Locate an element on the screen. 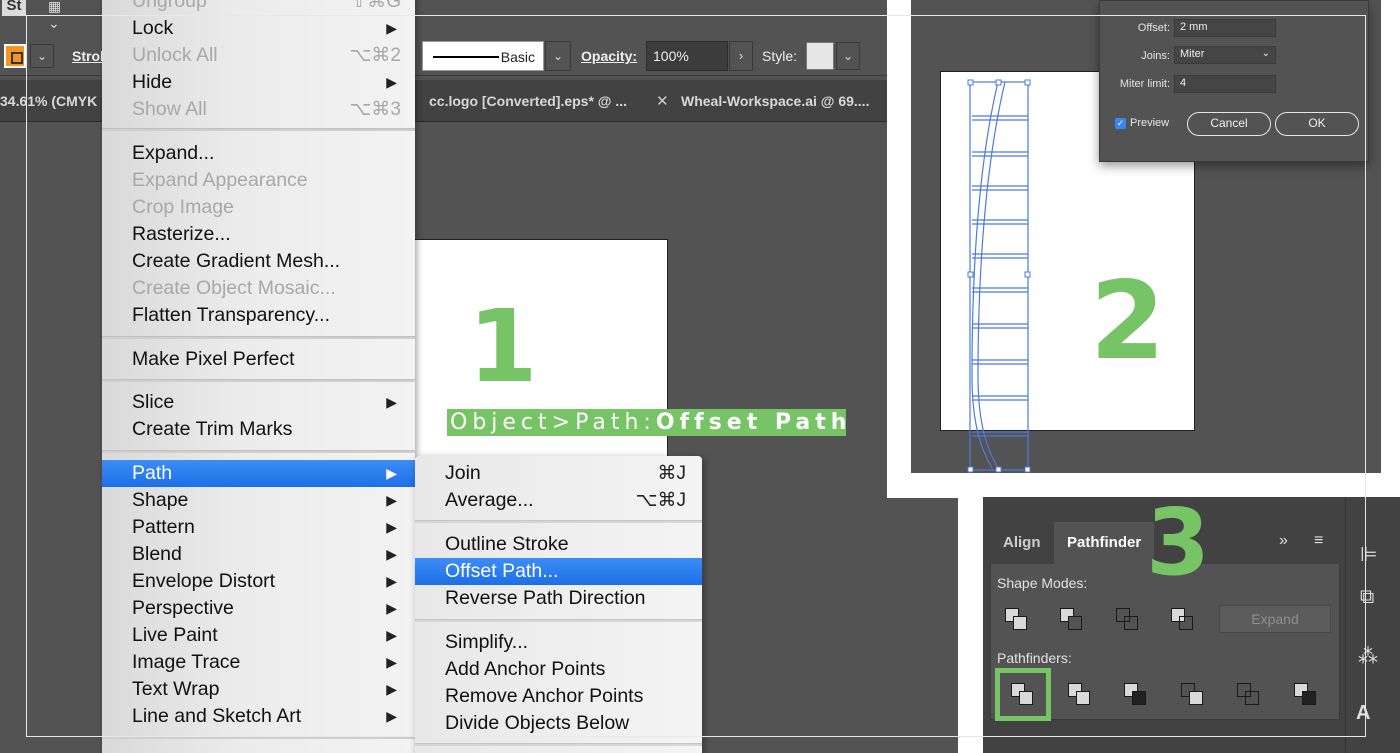 The width and height of the screenshot is (1400, 753). menu-item-unlock-all: Unlock All ⌥⌘2 is located at coordinates (266, 55).